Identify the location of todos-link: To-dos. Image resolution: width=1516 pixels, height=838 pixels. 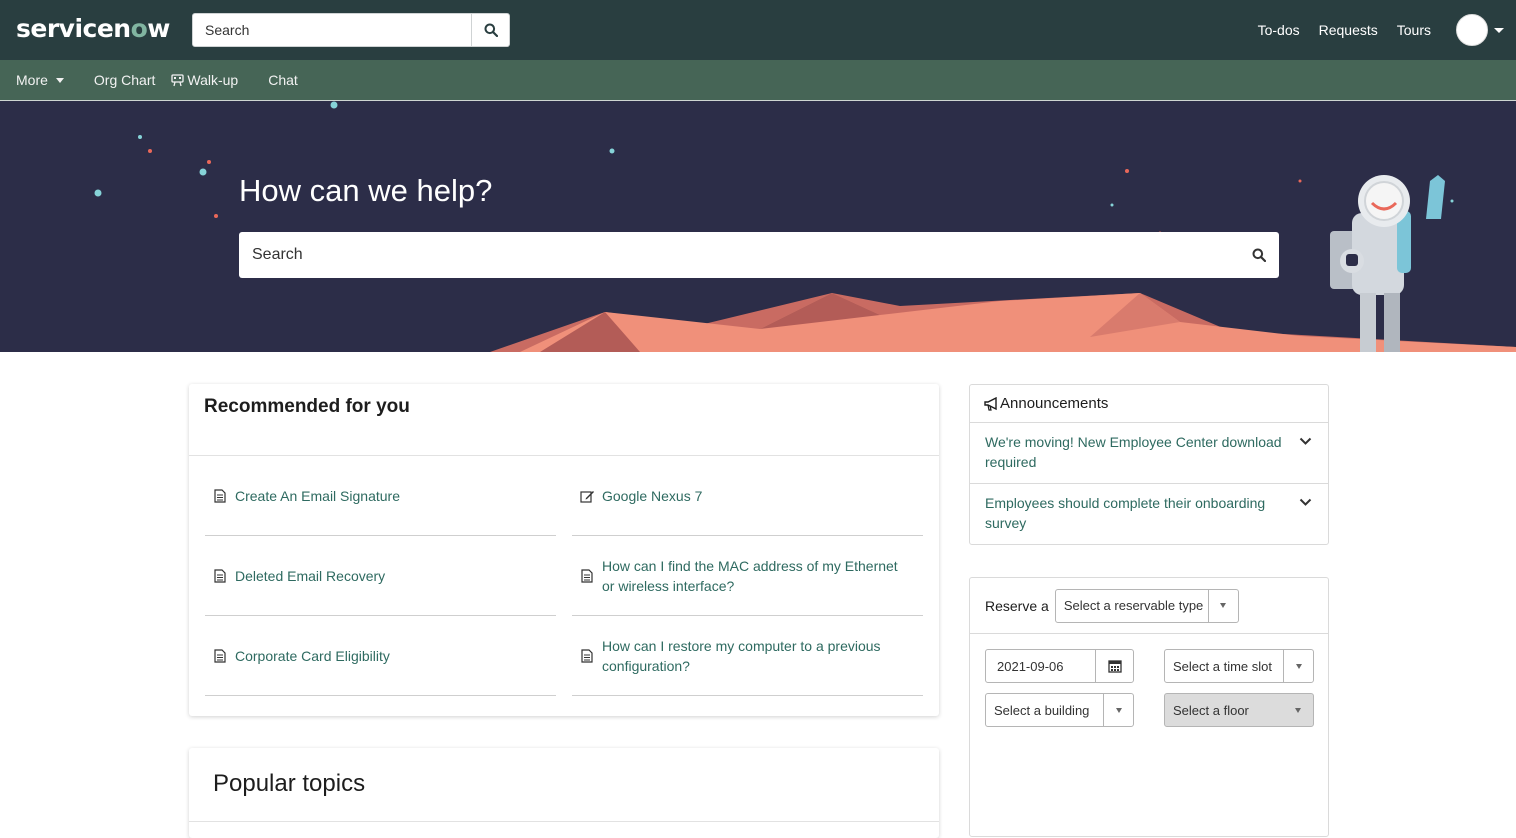
(1279, 30).